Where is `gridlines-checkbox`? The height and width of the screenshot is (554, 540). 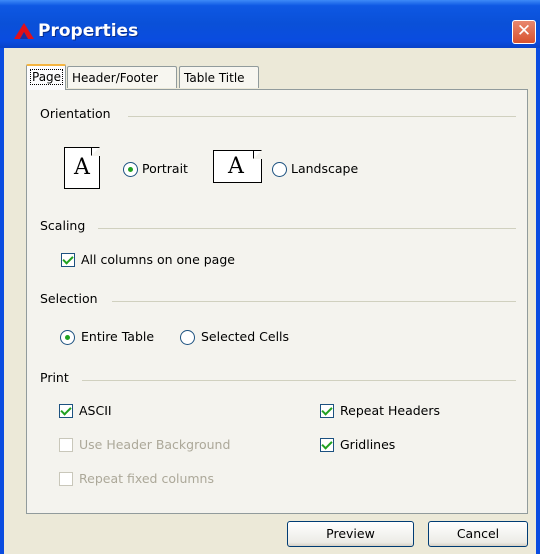 gridlines-checkbox is located at coordinates (327, 445).